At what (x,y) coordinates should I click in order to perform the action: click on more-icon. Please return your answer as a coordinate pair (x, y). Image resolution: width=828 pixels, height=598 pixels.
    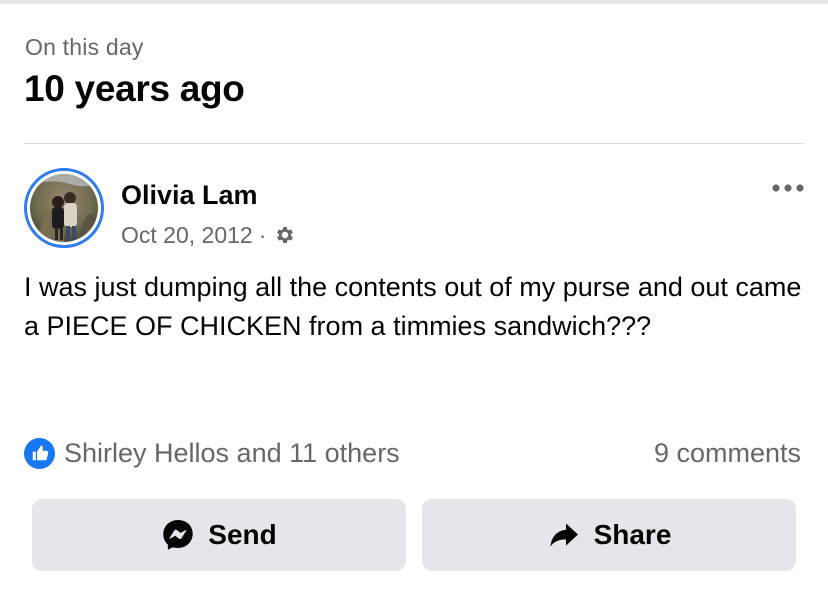
    Looking at the image, I should click on (788, 188).